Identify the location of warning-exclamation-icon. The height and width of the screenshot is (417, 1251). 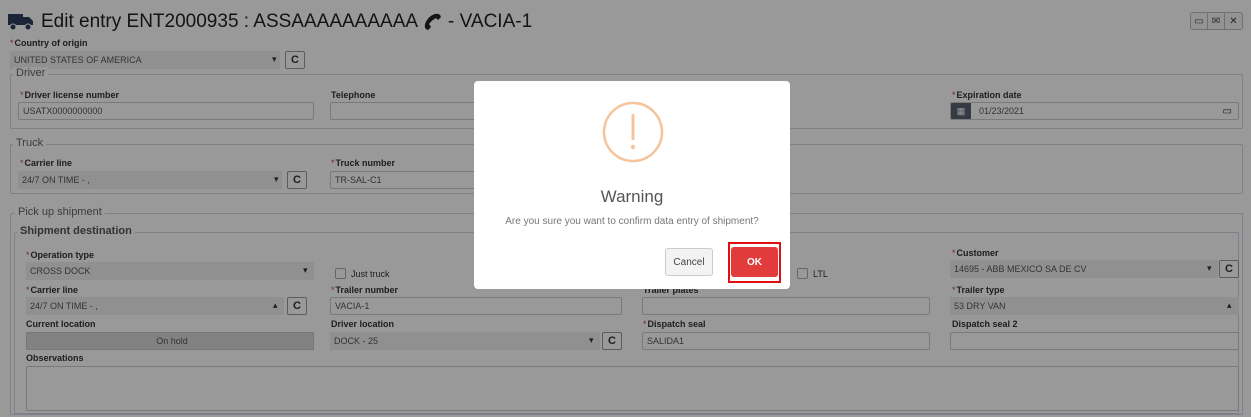
(633, 132).